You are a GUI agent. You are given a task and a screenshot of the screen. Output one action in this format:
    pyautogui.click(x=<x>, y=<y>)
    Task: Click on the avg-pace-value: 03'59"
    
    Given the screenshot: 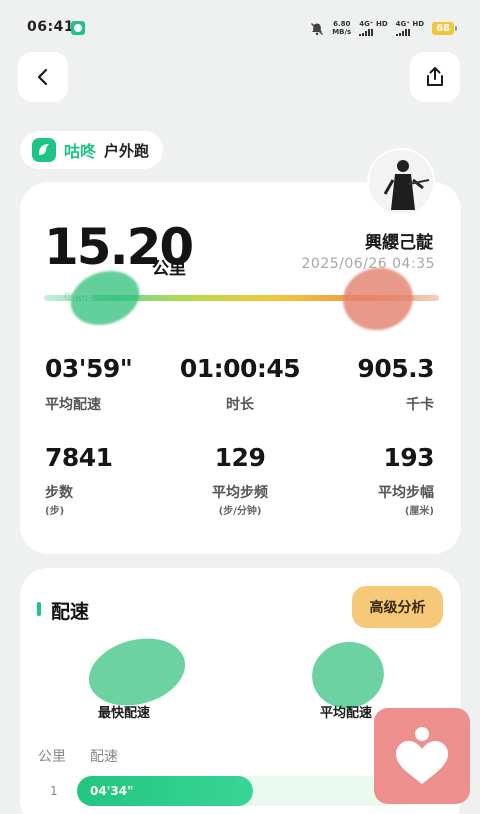 What is the action you would take?
    pyautogui.click(x=89, y=368)
    